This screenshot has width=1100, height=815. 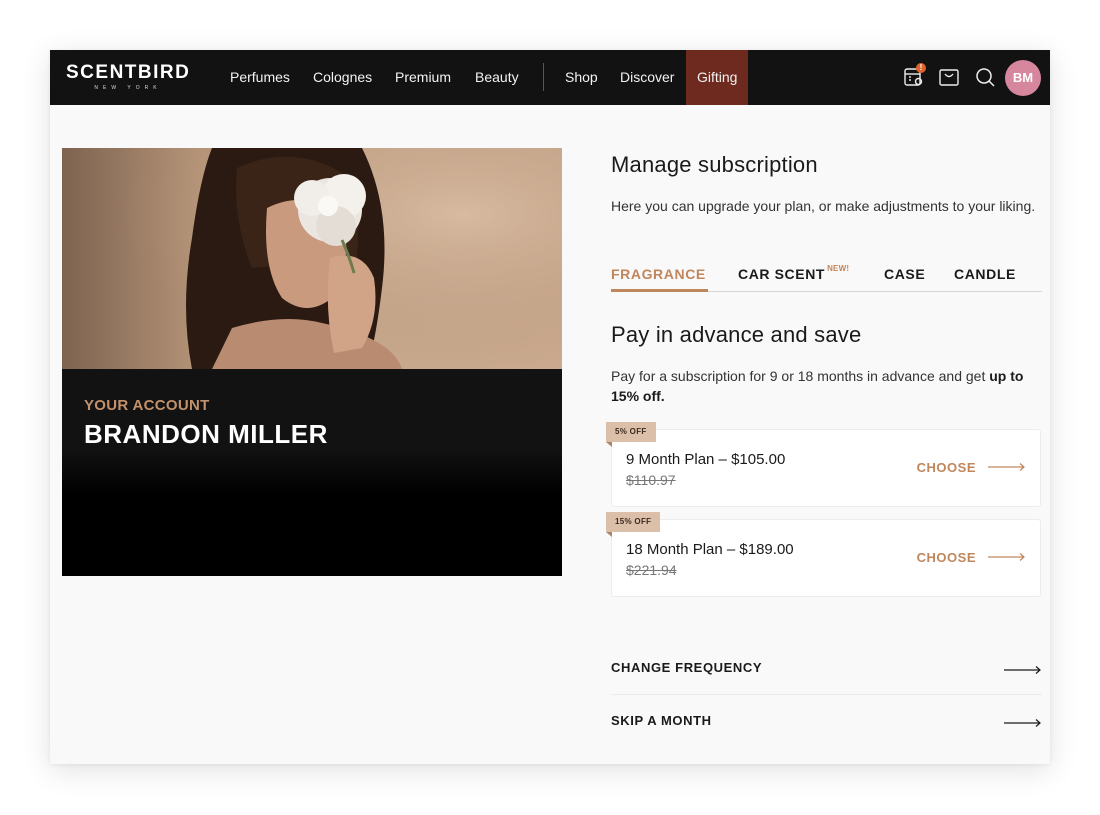 I want to click on redacted-area, so click(x=312, y=512).